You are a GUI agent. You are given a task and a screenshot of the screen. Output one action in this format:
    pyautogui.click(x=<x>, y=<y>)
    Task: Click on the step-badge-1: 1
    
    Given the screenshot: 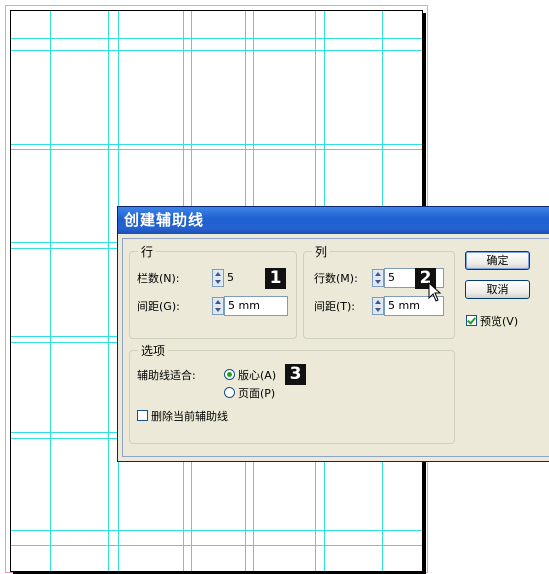 What is the action you would take?
    pyautogui.click(x=275, y=278)
    